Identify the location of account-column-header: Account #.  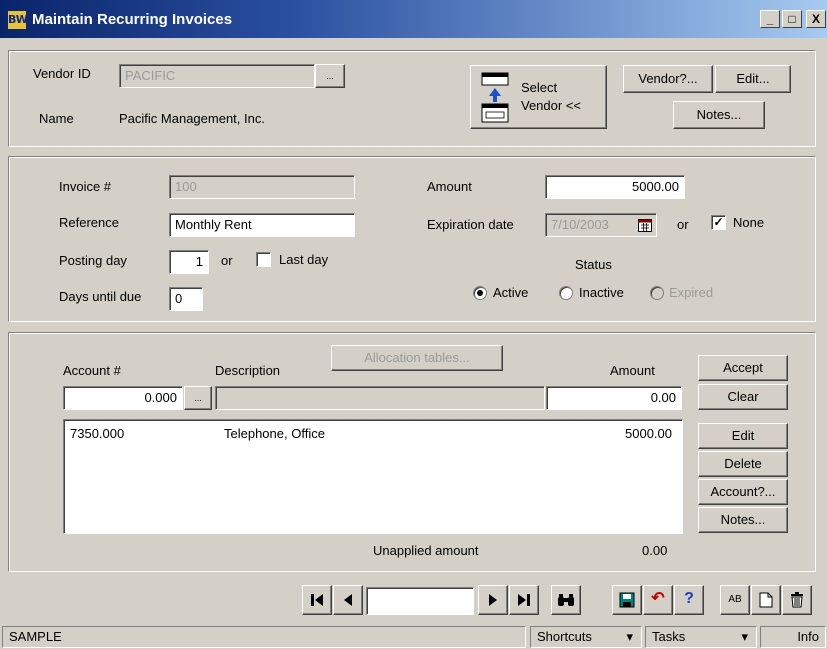
(92, 370).